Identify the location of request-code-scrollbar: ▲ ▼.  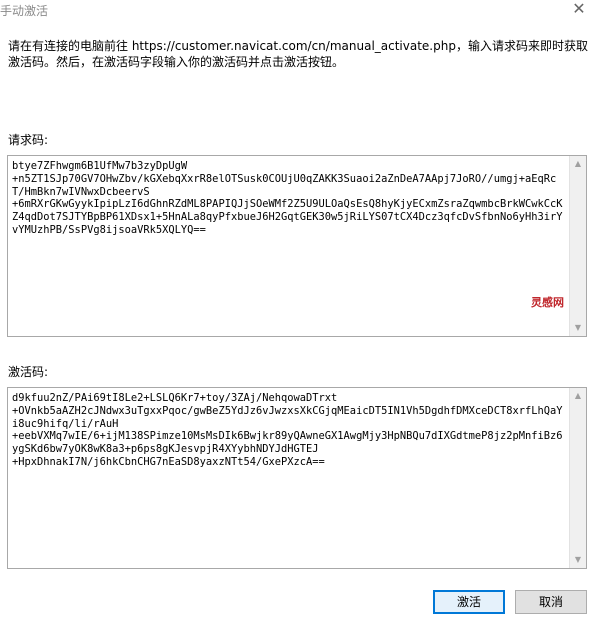
(577, 246).